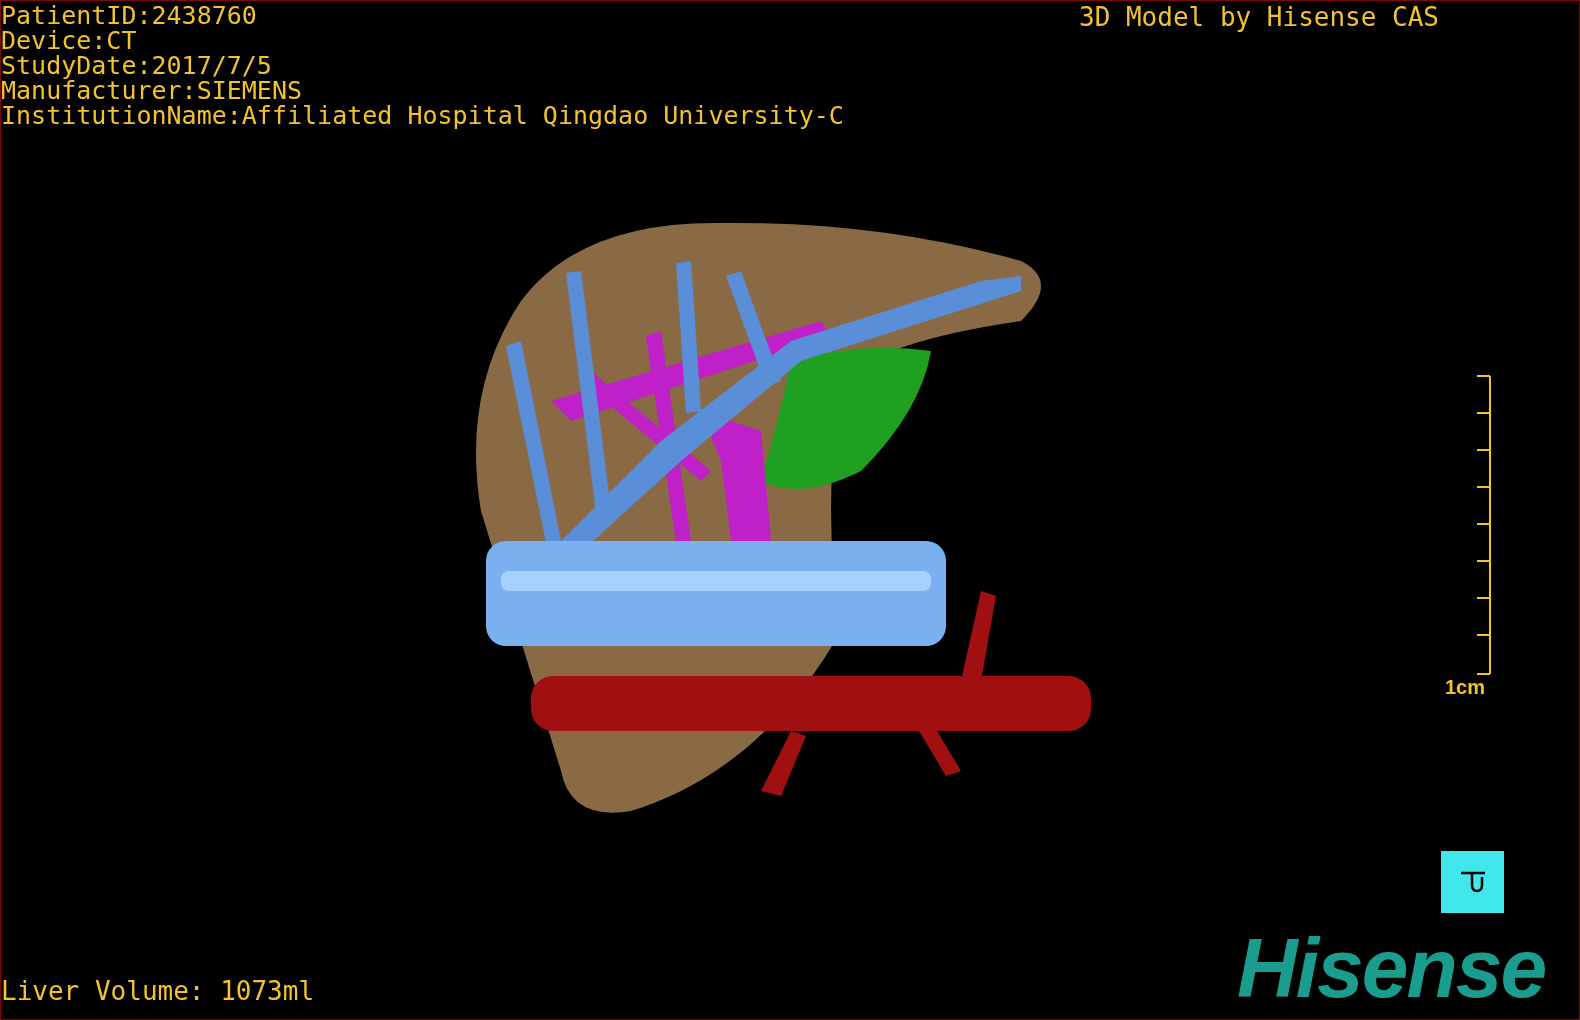 The image size is (1580, 1020). I want to click on study-info-line: Device:CT, so click(69, 40).